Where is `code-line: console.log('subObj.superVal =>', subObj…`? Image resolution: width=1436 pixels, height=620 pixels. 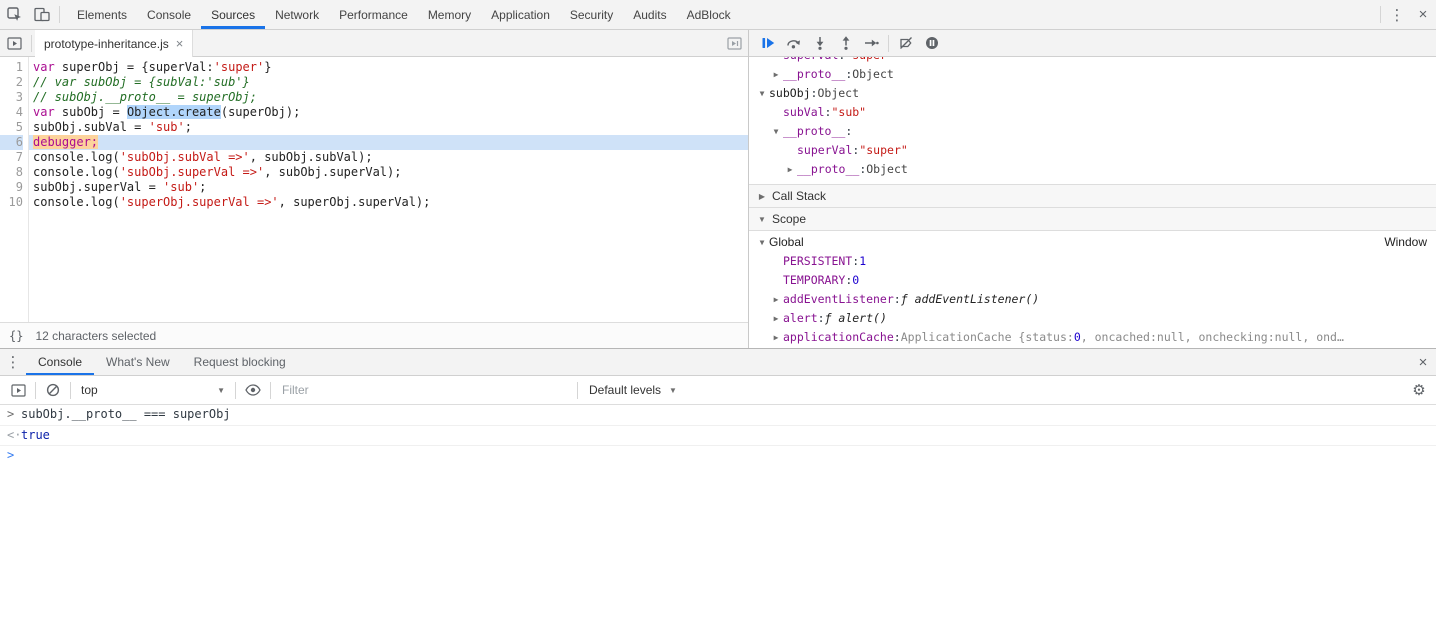 code-line: console.log('subObj.superVal =>', subObj… is located at coordinates (388, 172).